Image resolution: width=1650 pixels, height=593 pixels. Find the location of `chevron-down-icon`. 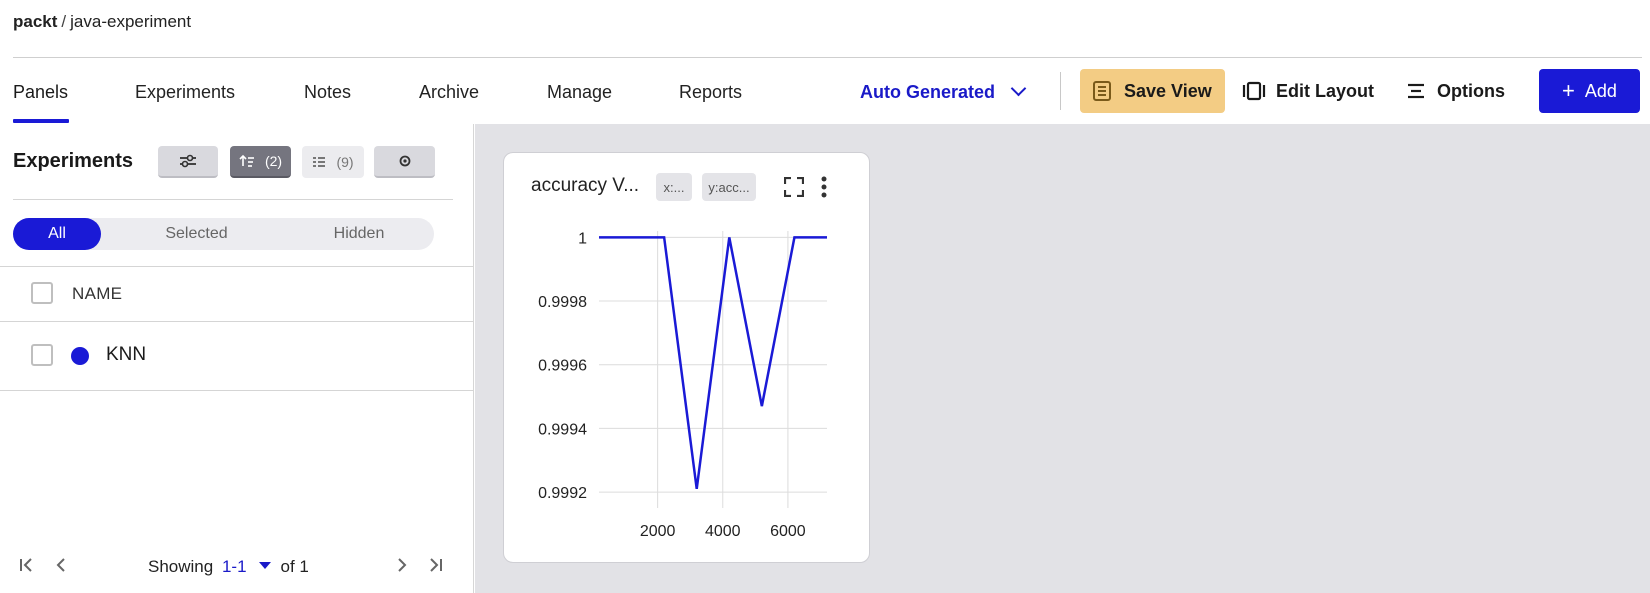

chevron-down-icon is located at coordinates (1018, 88).